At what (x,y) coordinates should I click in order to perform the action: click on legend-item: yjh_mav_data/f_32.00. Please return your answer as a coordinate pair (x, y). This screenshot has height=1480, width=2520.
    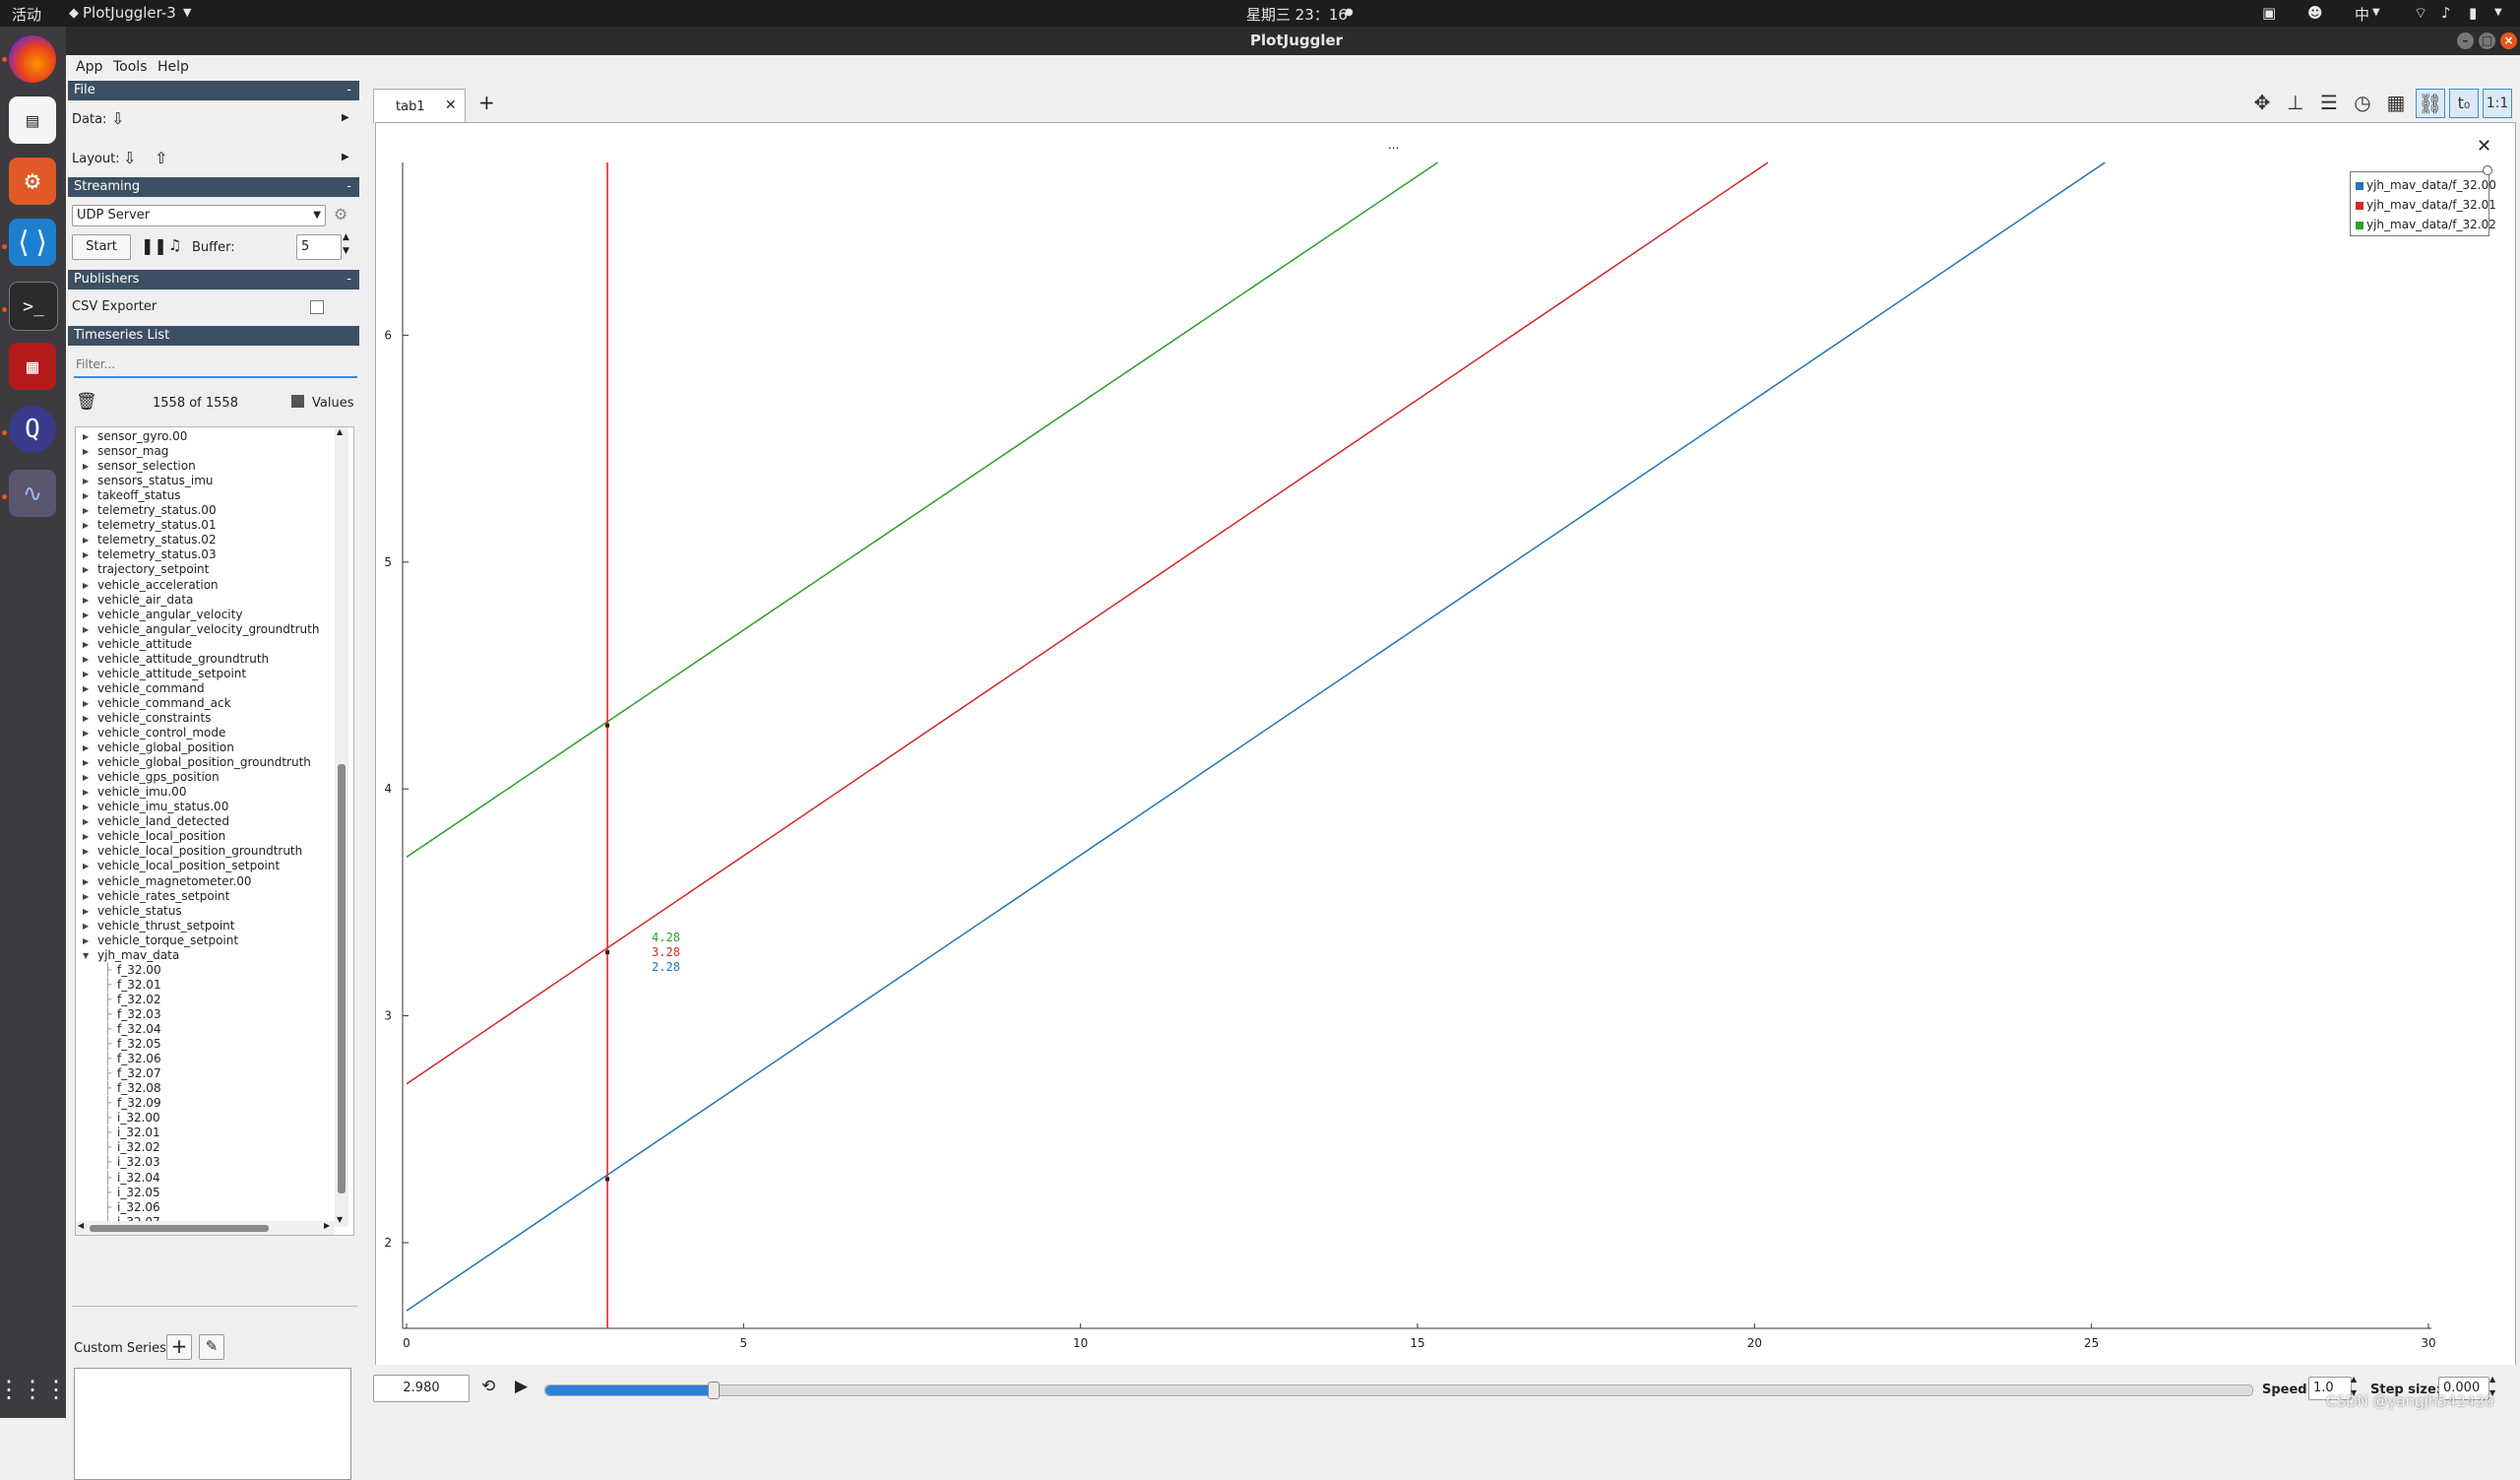
    Looking at the image, I should click on (2426, 185).